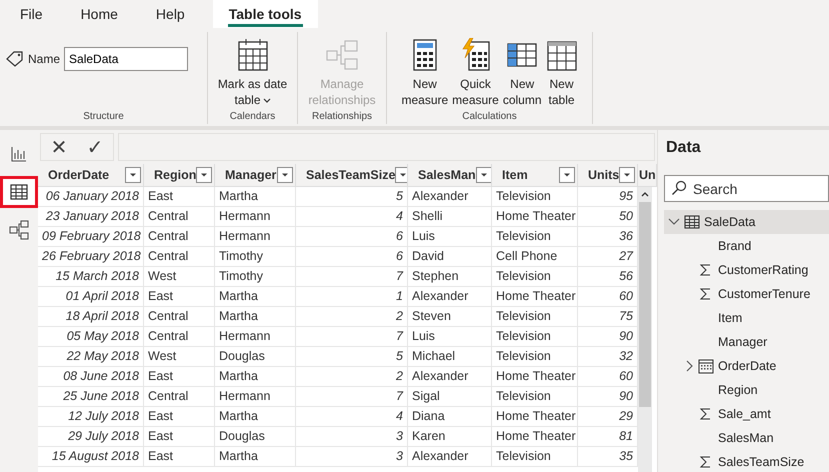  I want to click on field-item: CustomerTenure, so click(746, 294).